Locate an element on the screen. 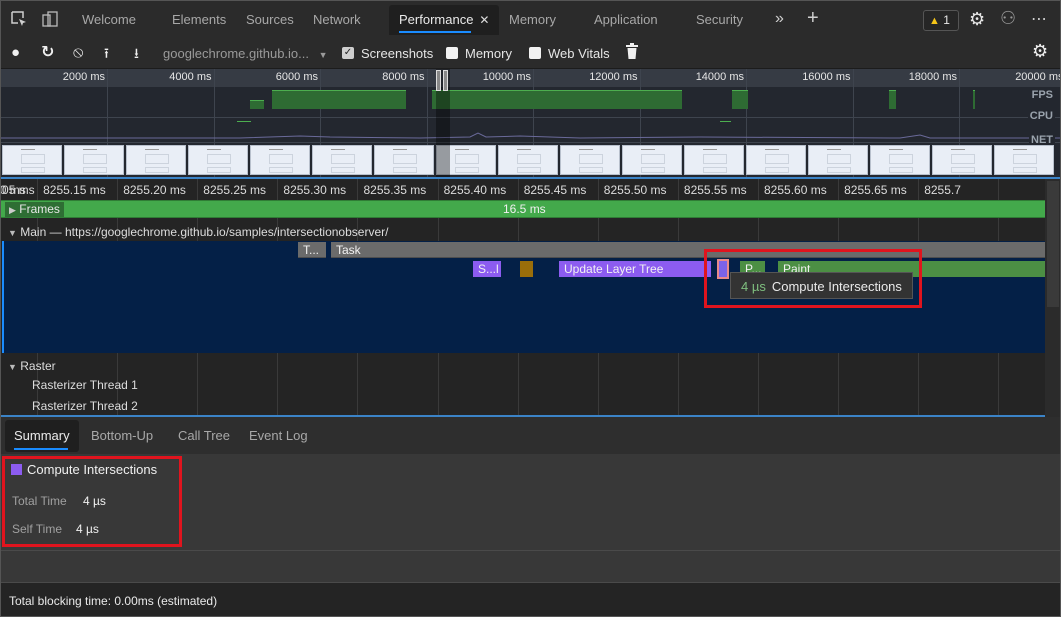 This screenshot has height=617, width=1061. tab-label: Network is located at coordinates (337, 19).